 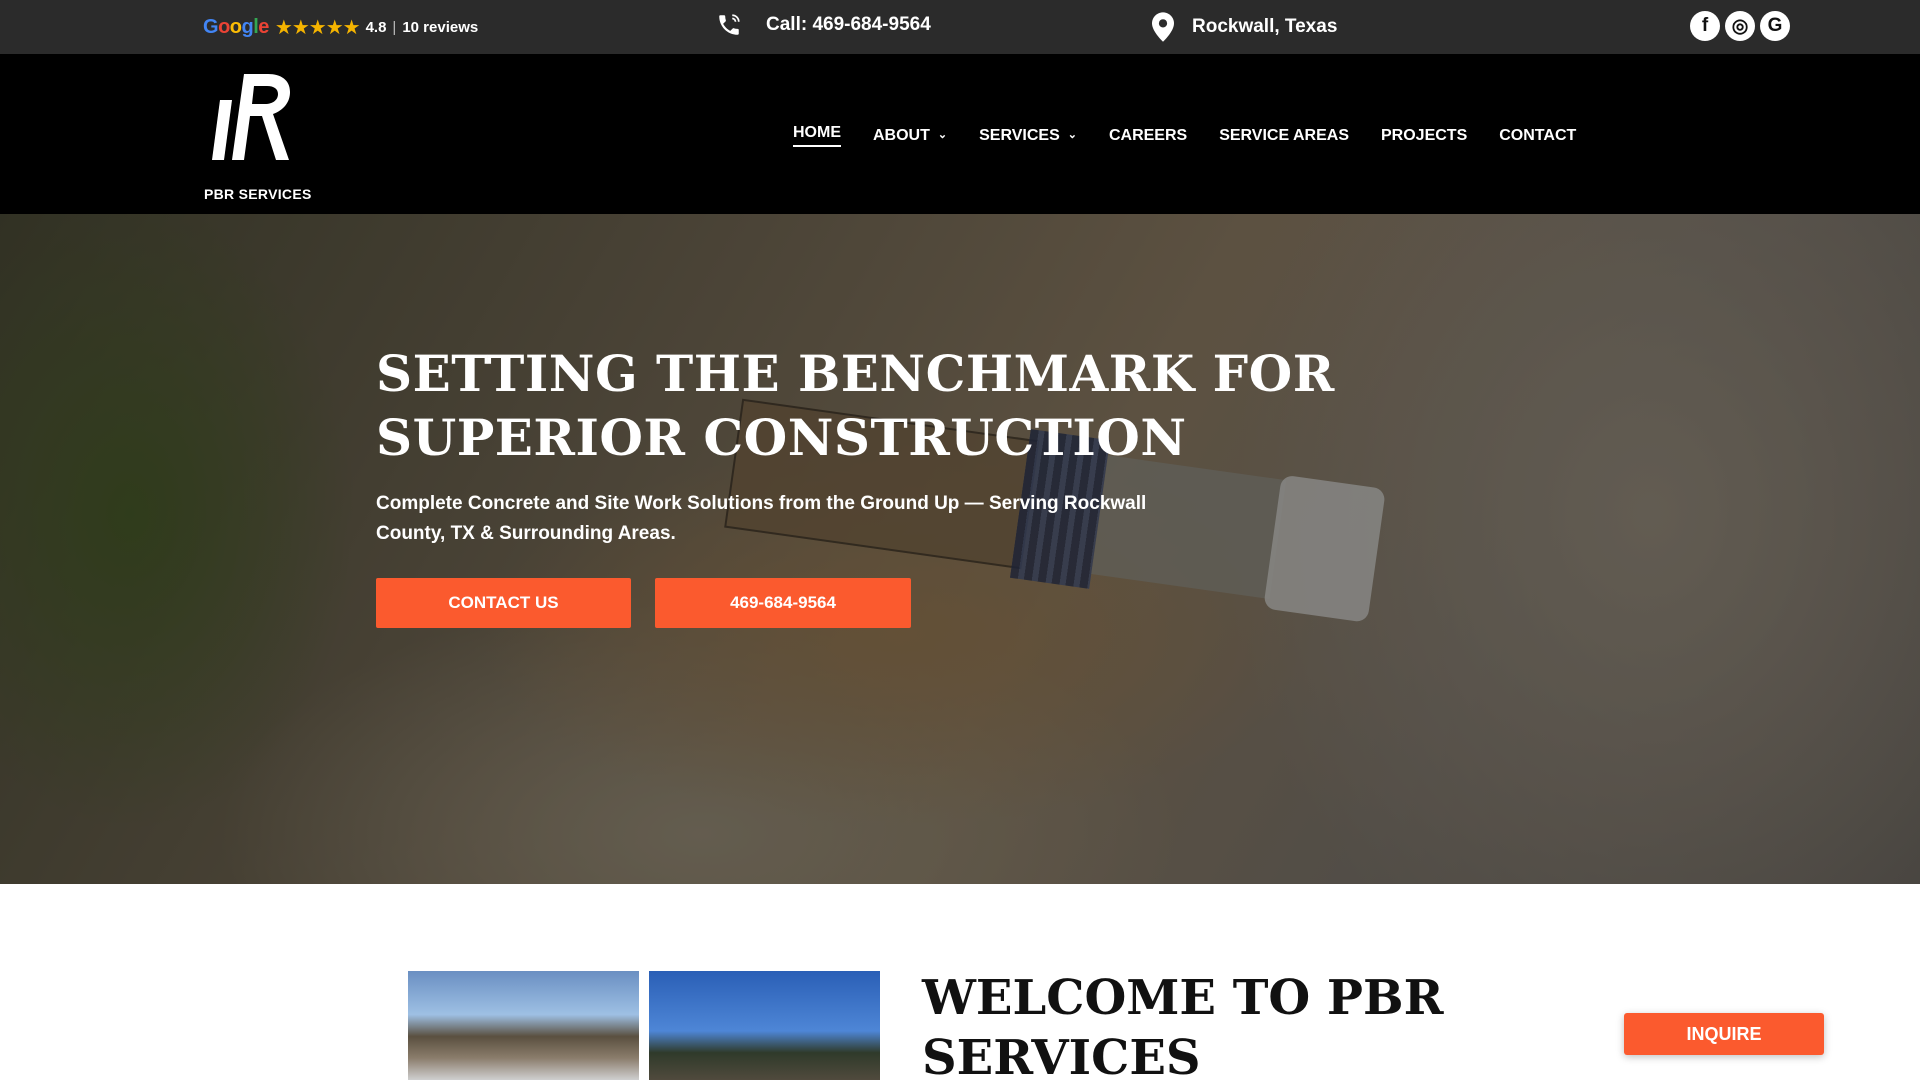 I want to click on instagram-icon: ◎, so click(x=1740, y=26).